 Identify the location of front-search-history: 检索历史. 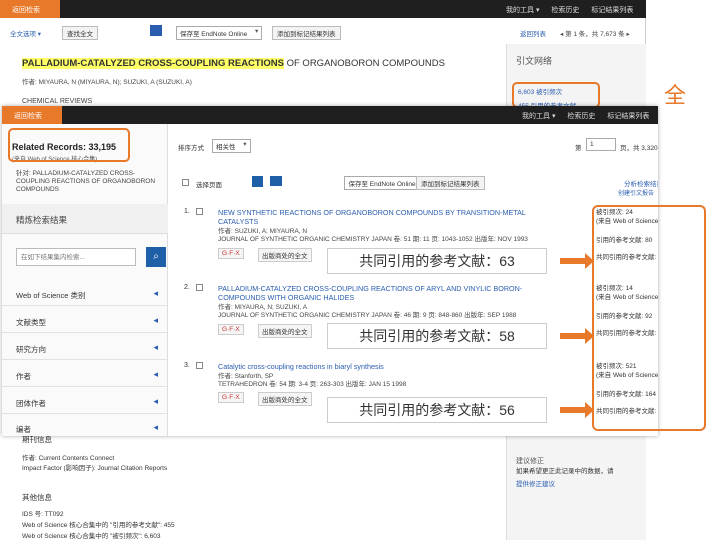
(581, 116).